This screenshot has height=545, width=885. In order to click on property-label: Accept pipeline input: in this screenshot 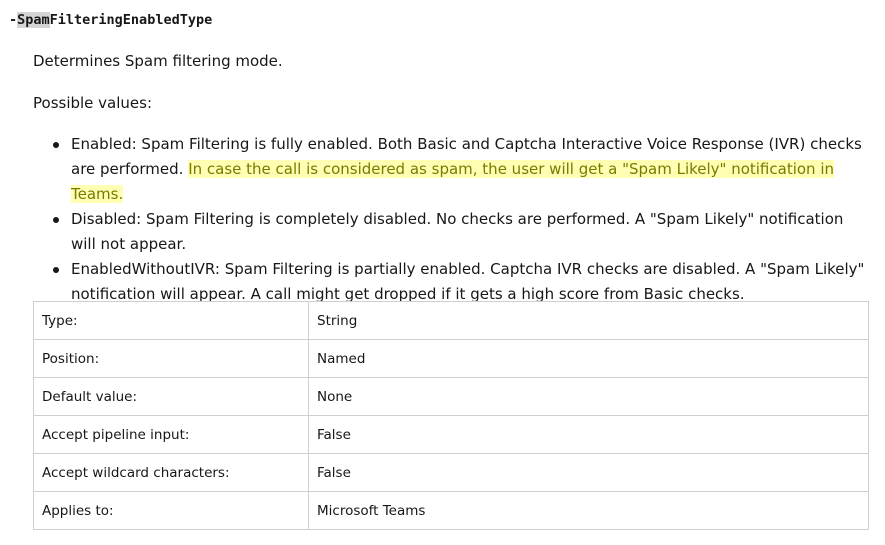, I will do `click(171, 434)`.